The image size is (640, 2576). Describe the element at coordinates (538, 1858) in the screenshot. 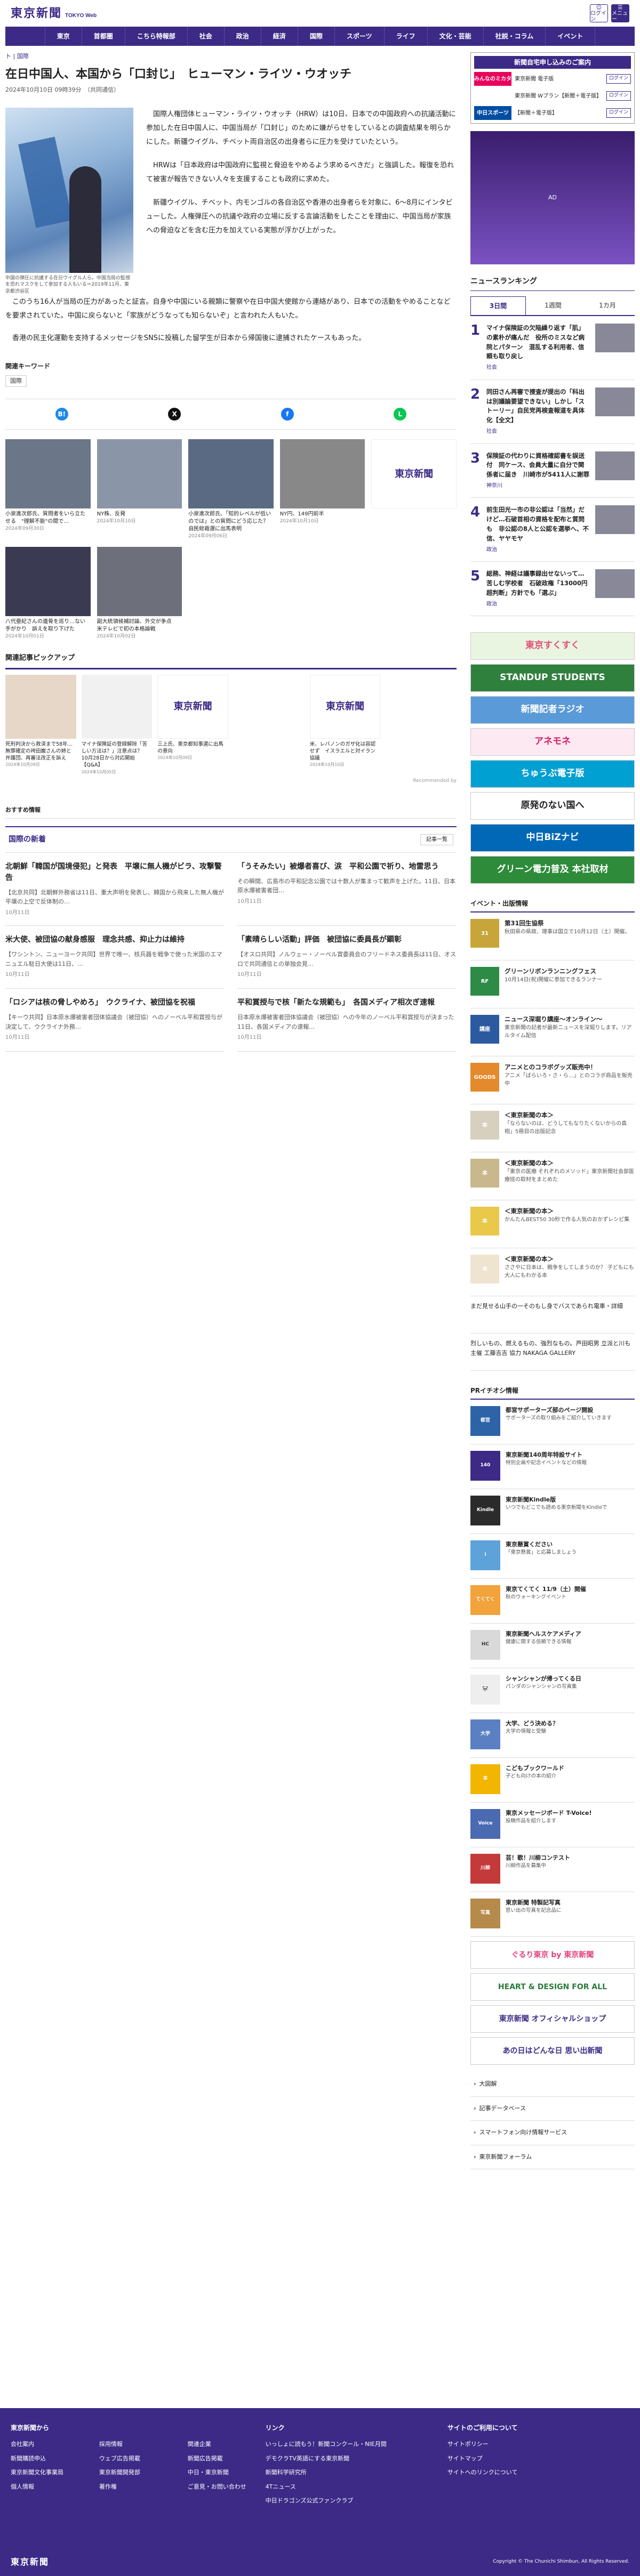

I see `pr-title: 芸！歌！川柳コンテスト` at that location.